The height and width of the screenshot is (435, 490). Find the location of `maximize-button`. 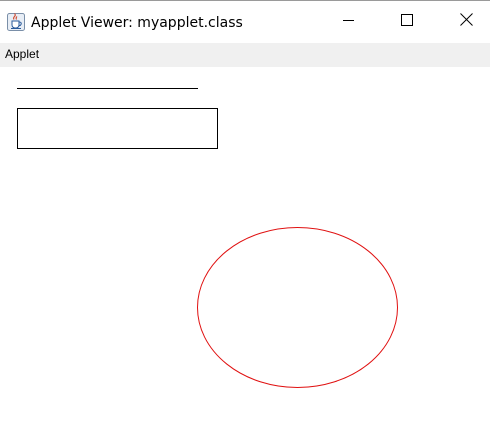

maximize-button is located at coordinates (407, 22).